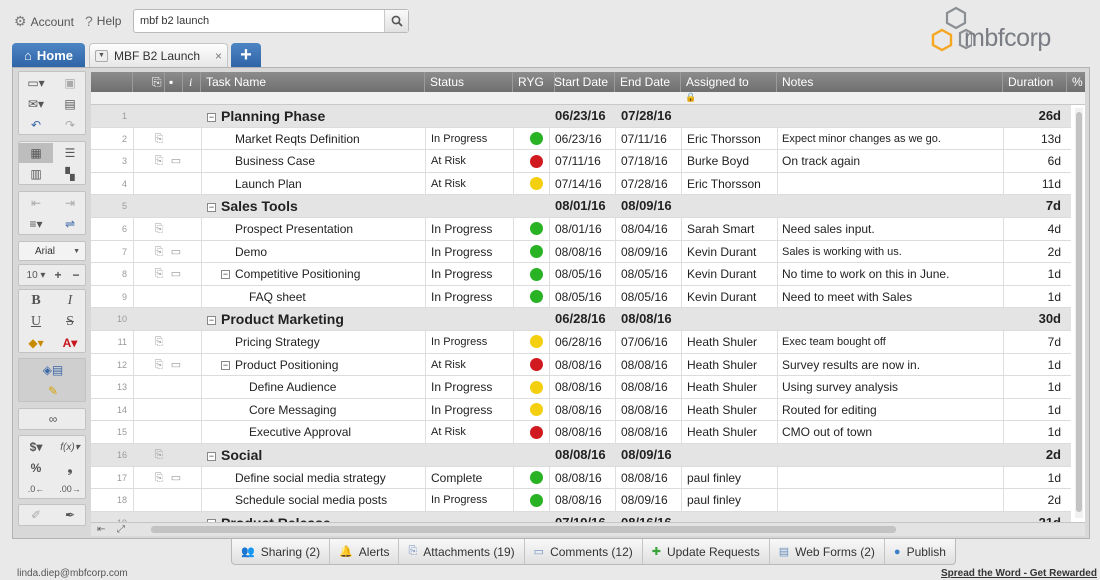 Image resolution: width=1100 pixels, height=580 pixels. I want to click on duration-cell: 30d, so click(1035, 319).